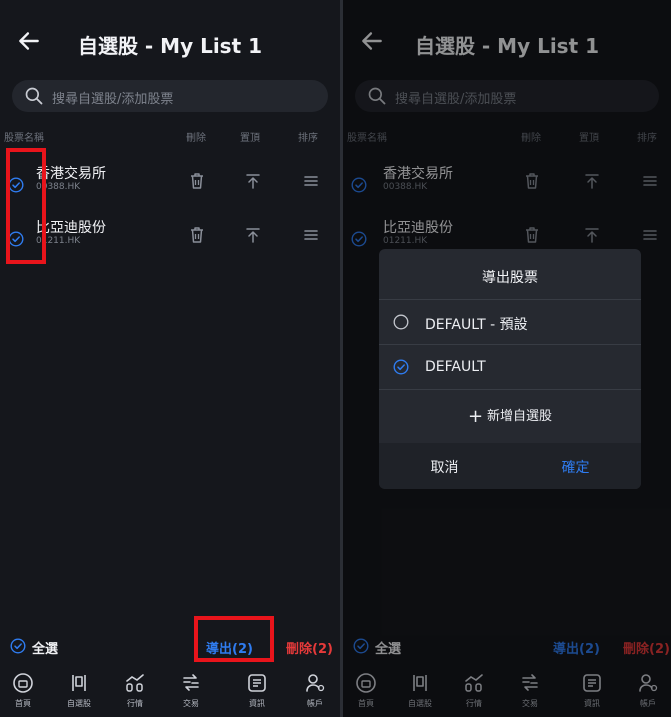 This screenshot has height=717, width=671. What do you see at coordinates (191, 682) in the screenshot?
I see `trade-icon` at bounding box center [191, 682].